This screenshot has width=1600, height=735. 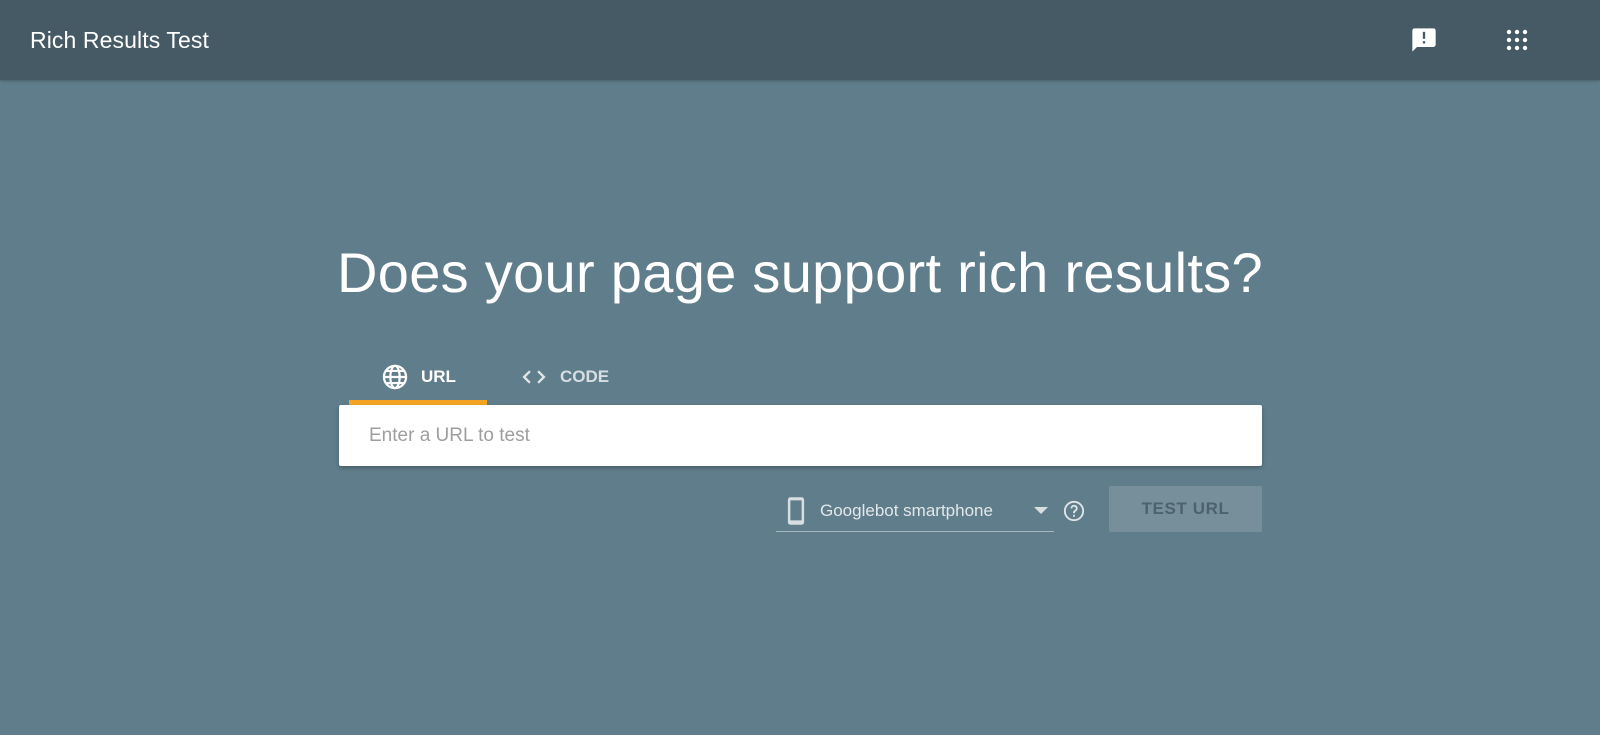 I want to click on crawler-select-value: Googlebot smartphone, so click(x=906, y=510).